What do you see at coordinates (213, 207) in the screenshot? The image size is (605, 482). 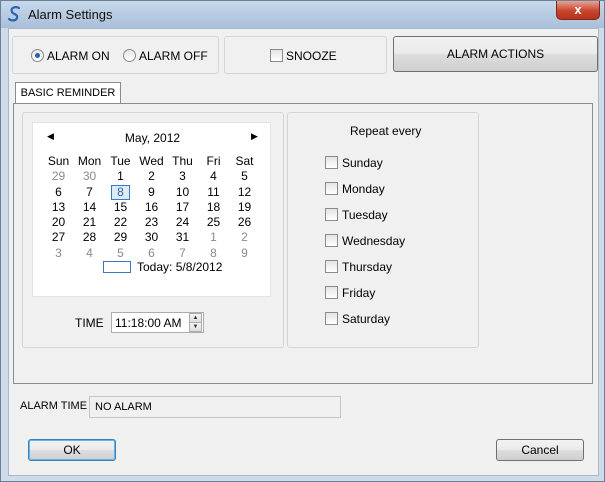 I see `calendar-day: 18` at bounding box center [213, 207].